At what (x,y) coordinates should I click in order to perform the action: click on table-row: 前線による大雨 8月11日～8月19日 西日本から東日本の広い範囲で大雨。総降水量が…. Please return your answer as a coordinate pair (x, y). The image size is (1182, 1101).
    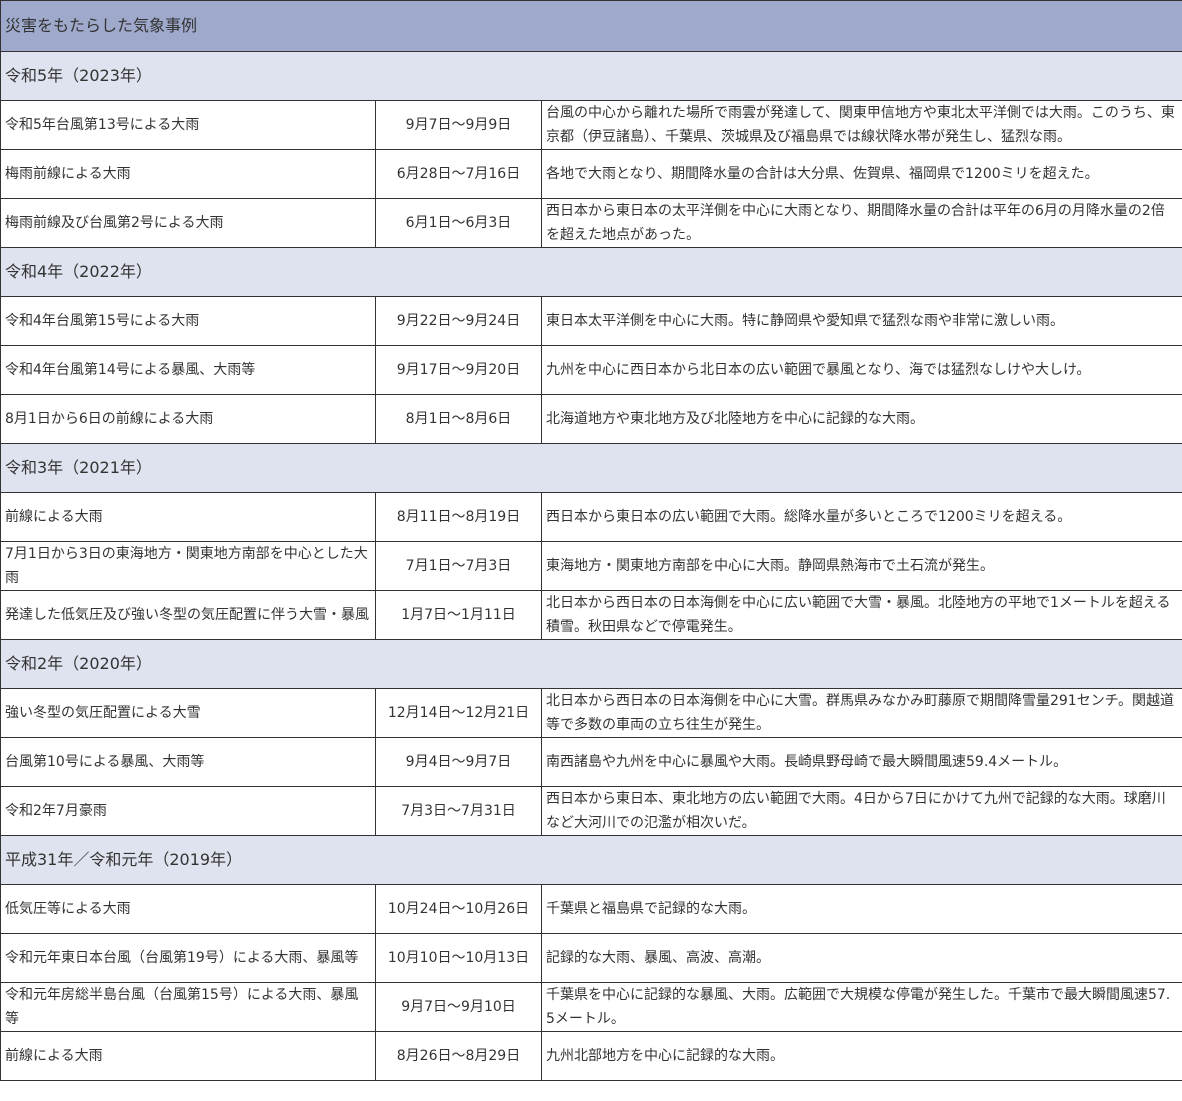
    Looking at the image, I should click on (591, 517).